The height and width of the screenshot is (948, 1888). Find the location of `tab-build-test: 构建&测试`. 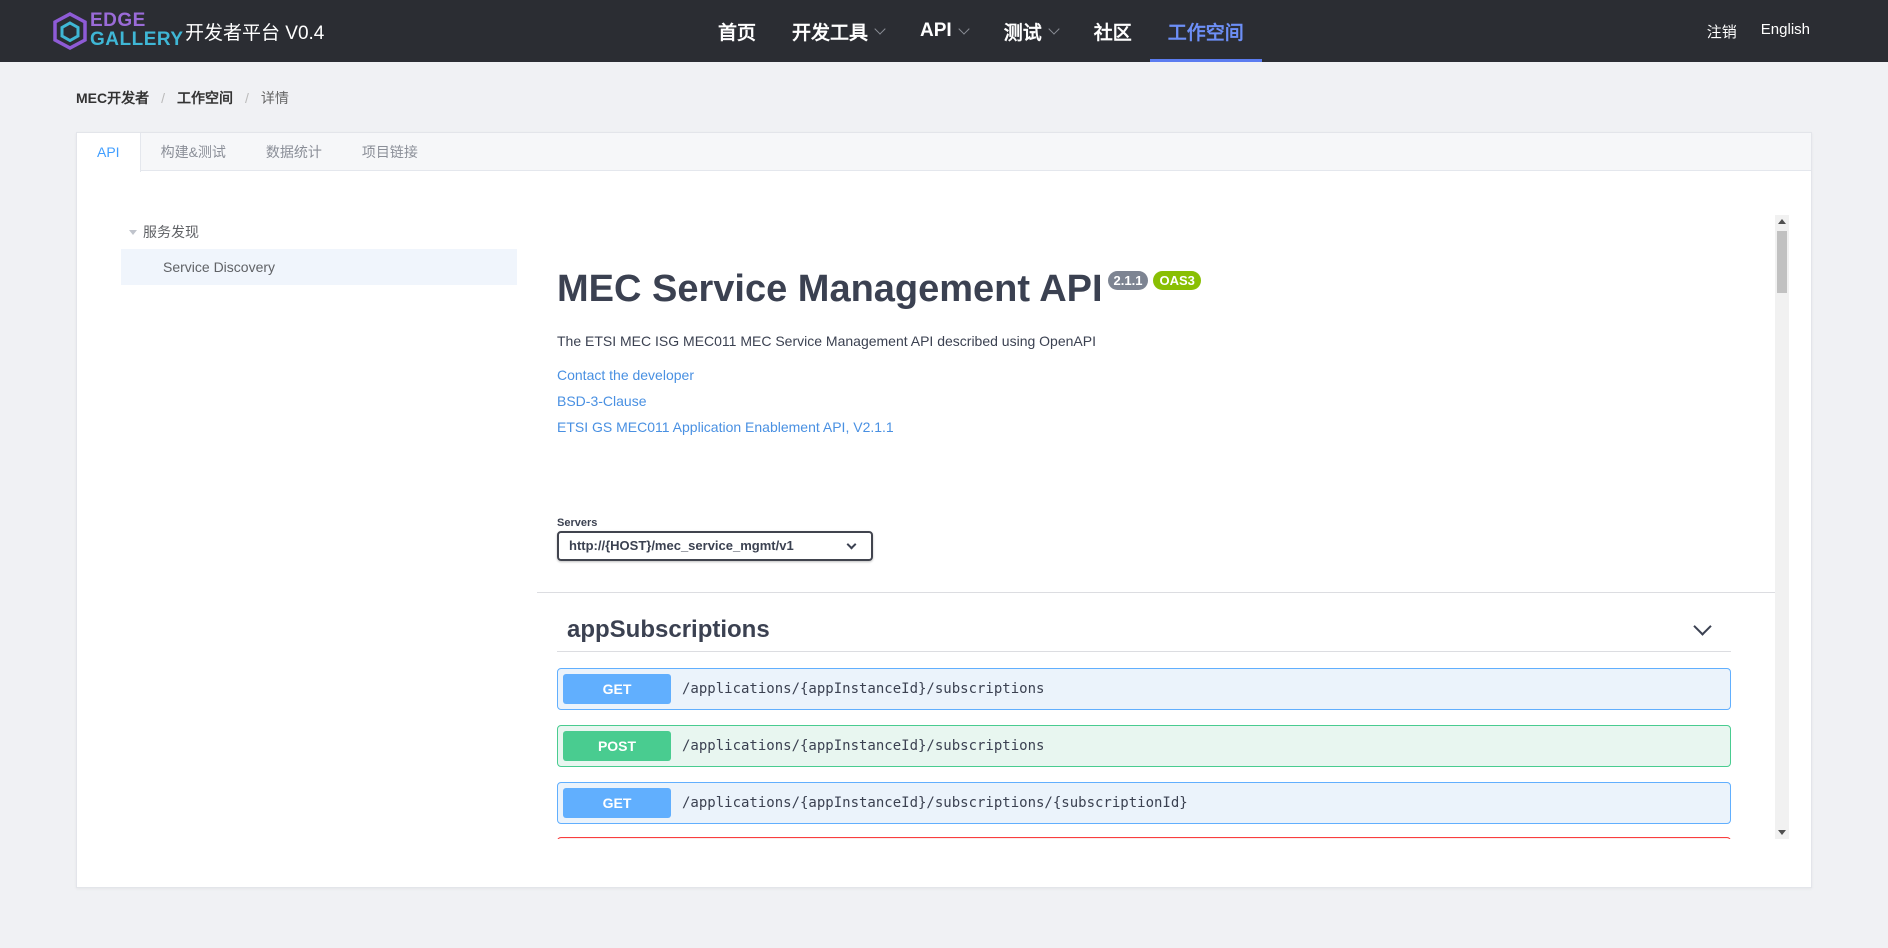

tab-build-test: 构建&测试 is located at coordinates (193, 152).